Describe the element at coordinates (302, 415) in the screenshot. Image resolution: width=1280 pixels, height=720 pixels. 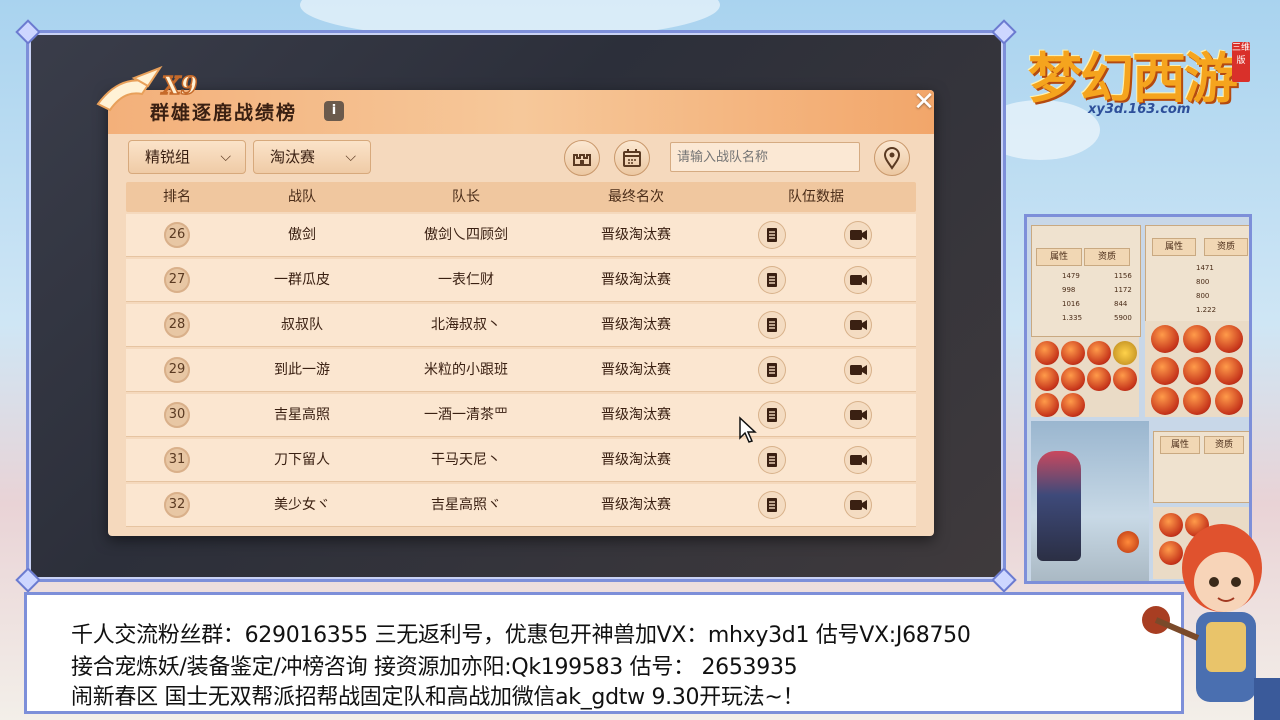
I see `team-name: 吉星高照` at that location.